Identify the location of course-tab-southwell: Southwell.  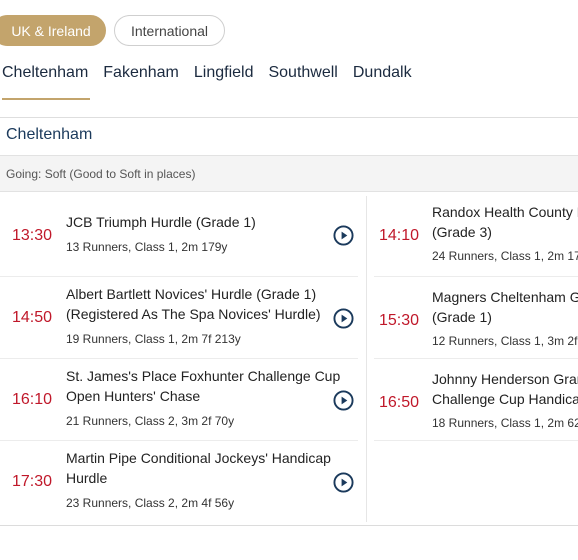
(302, 82).